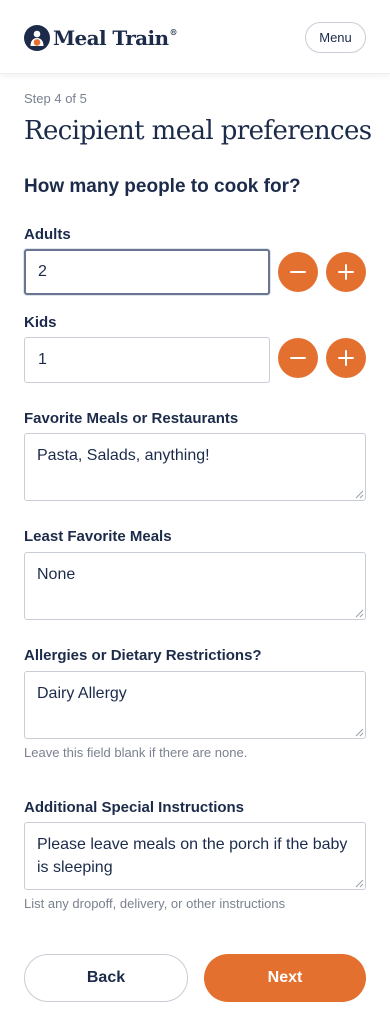 Image resolution: width=390 pixels, height=1018 pixels. What do you see at coordinates (198, 131) in the screenshot?
I see `page-title: Recipient meal preferences` at bounding box center [198, 131].